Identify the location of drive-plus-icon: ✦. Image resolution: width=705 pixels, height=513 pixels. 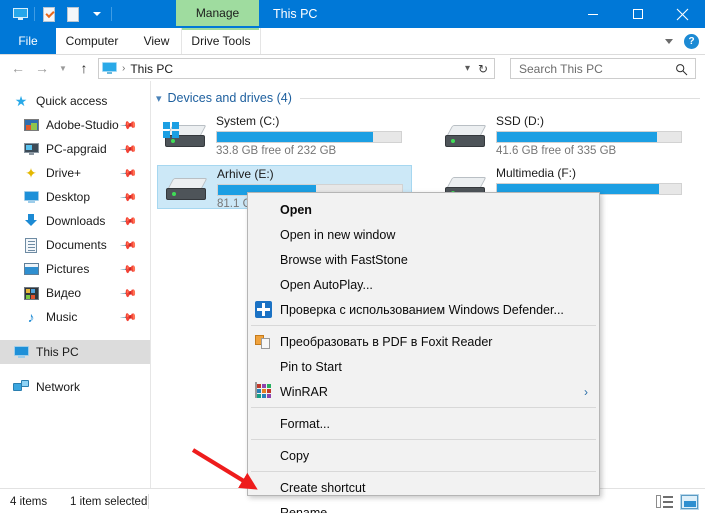
(31, 173).